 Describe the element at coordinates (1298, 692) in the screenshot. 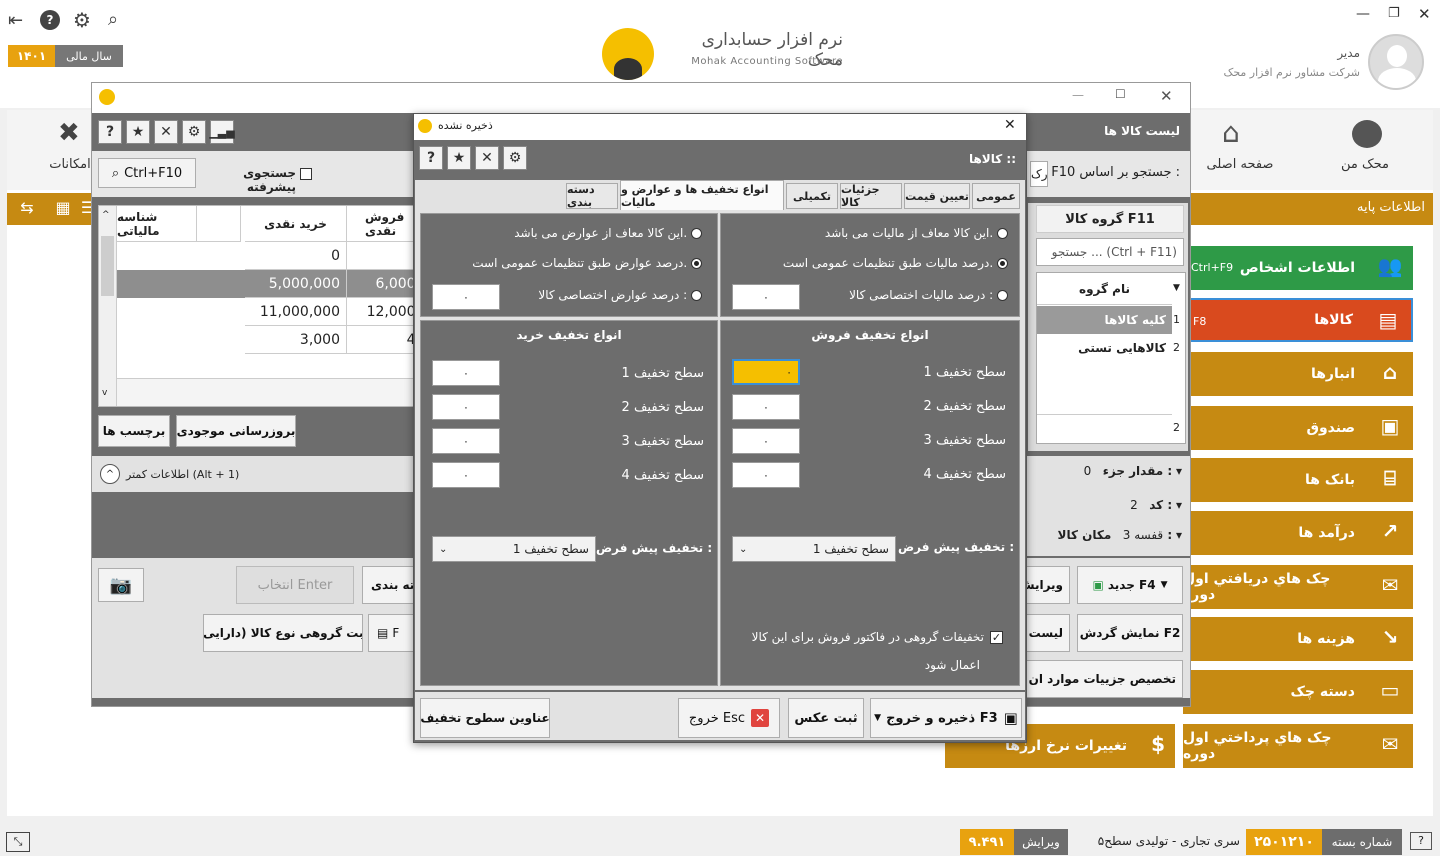

I see `sidebar-item-chequebook: دسته چک ▭` at that location.